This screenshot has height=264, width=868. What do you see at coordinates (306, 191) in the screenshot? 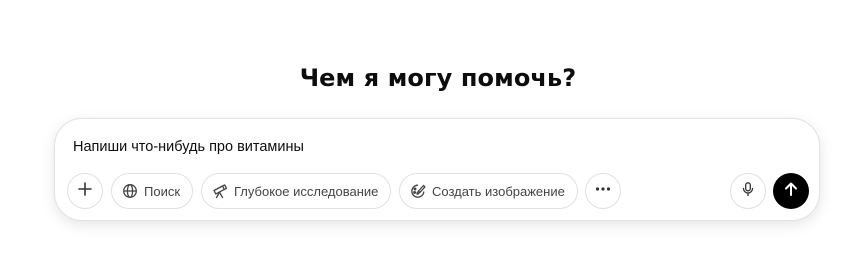
I see `deep-research-label: Глубокое исследование` at bounding box center [306, 191].